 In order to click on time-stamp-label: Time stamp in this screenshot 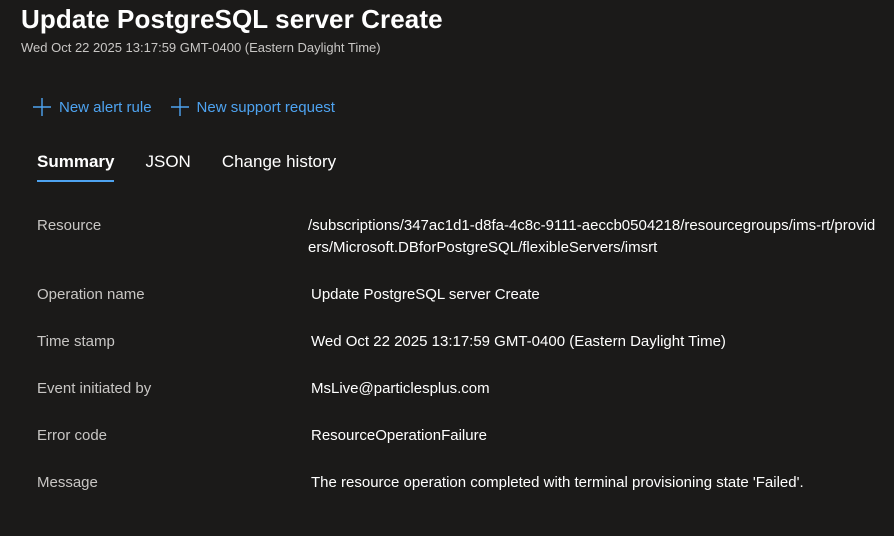, I will do `click(76, 341)`.